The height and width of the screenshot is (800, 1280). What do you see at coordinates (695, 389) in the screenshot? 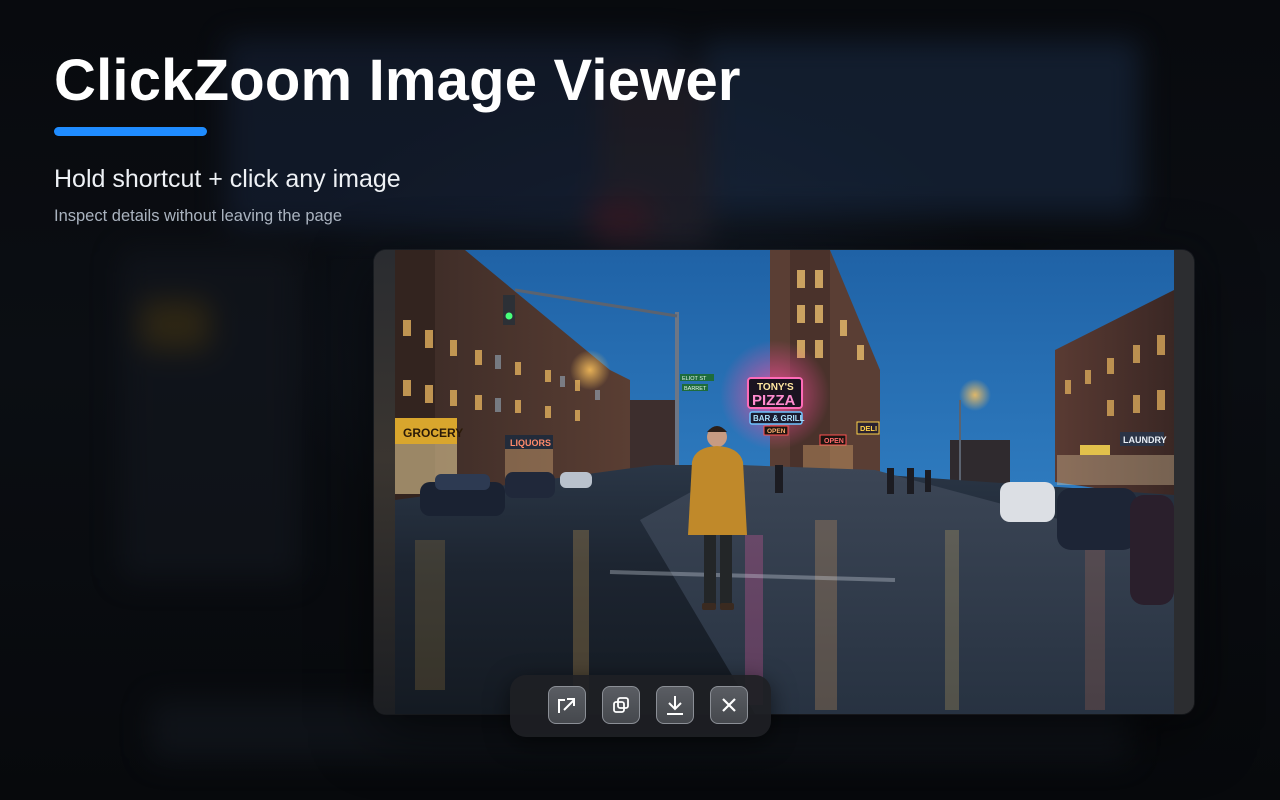
I see `street-sign-lower: BARRET` at bounding box center [695, 389].